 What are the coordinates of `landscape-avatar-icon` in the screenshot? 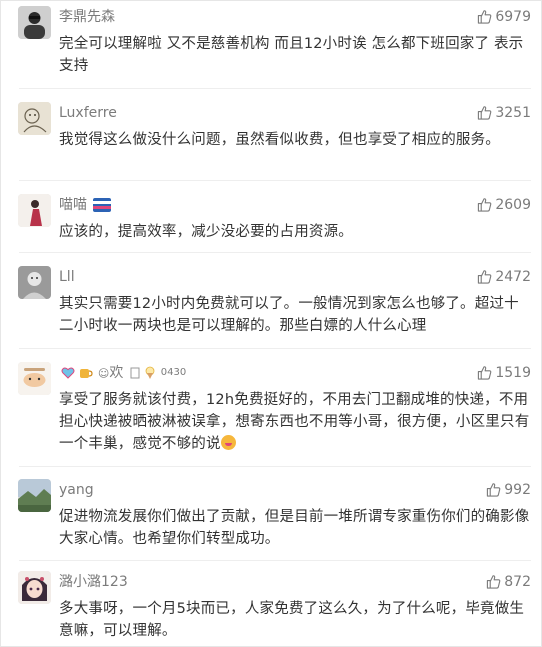 It's located at (34, 495).